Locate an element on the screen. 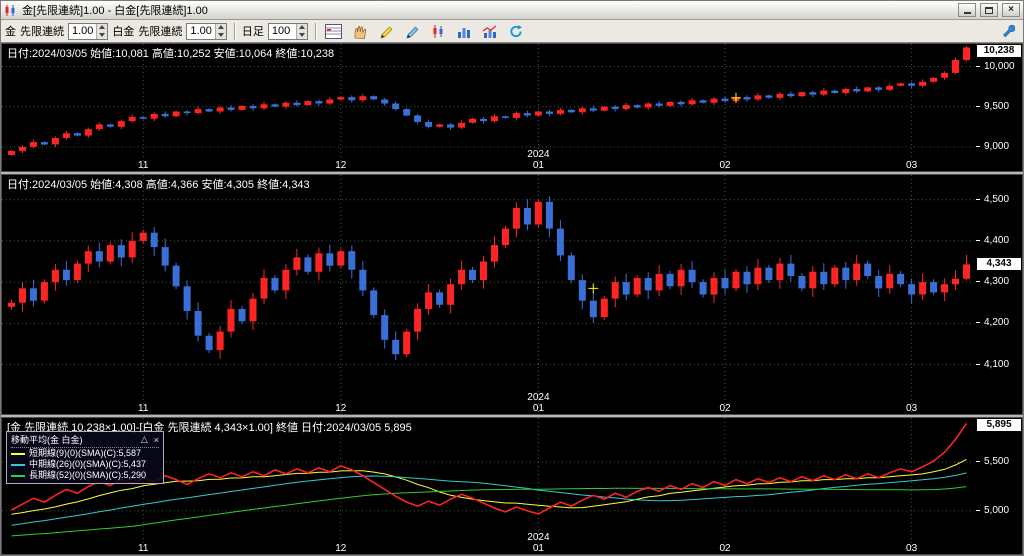  draw-line-tool-button is located at coordinates (386, 31).